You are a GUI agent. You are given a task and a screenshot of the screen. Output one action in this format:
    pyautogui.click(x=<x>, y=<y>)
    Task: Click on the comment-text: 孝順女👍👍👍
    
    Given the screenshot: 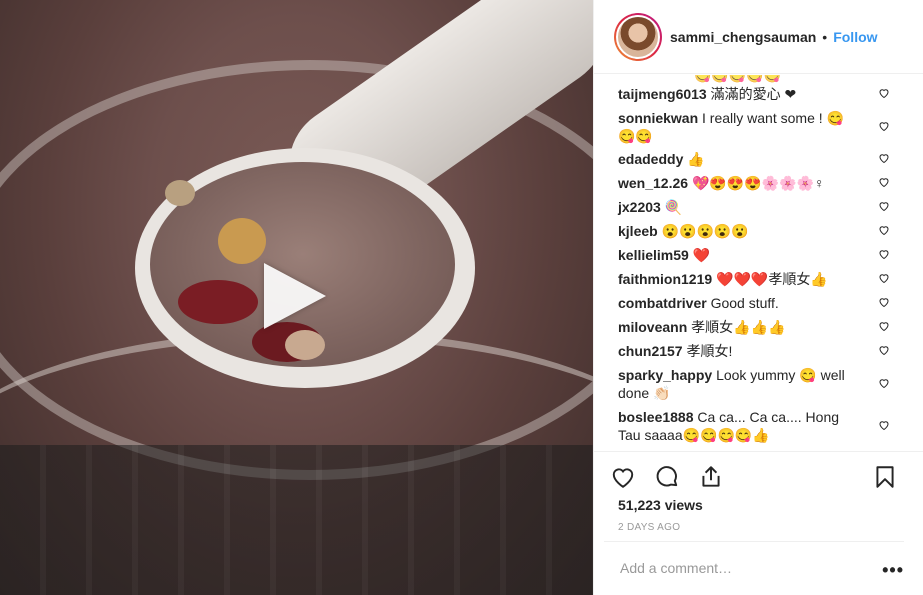 What is the action you would take?
    pyautogui.click(x=738, y=327)
    